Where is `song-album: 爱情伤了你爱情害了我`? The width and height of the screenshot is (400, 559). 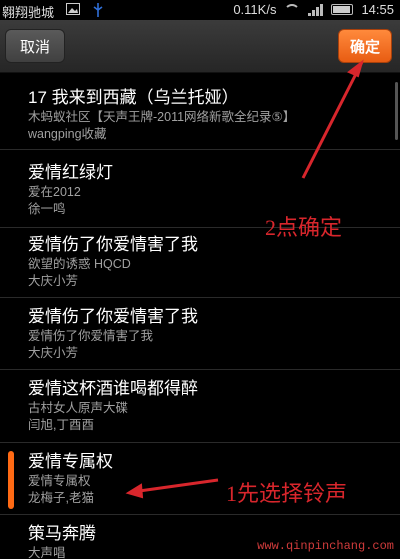
song-album: 爱情伤了你爱情害了我 is located at coordinates (91, 336).